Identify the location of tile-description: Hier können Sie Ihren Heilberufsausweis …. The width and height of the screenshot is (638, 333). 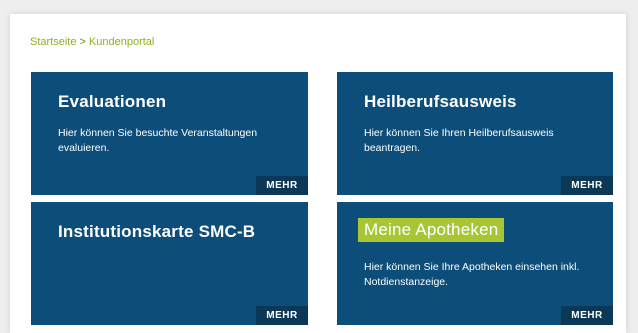
(459, 140).